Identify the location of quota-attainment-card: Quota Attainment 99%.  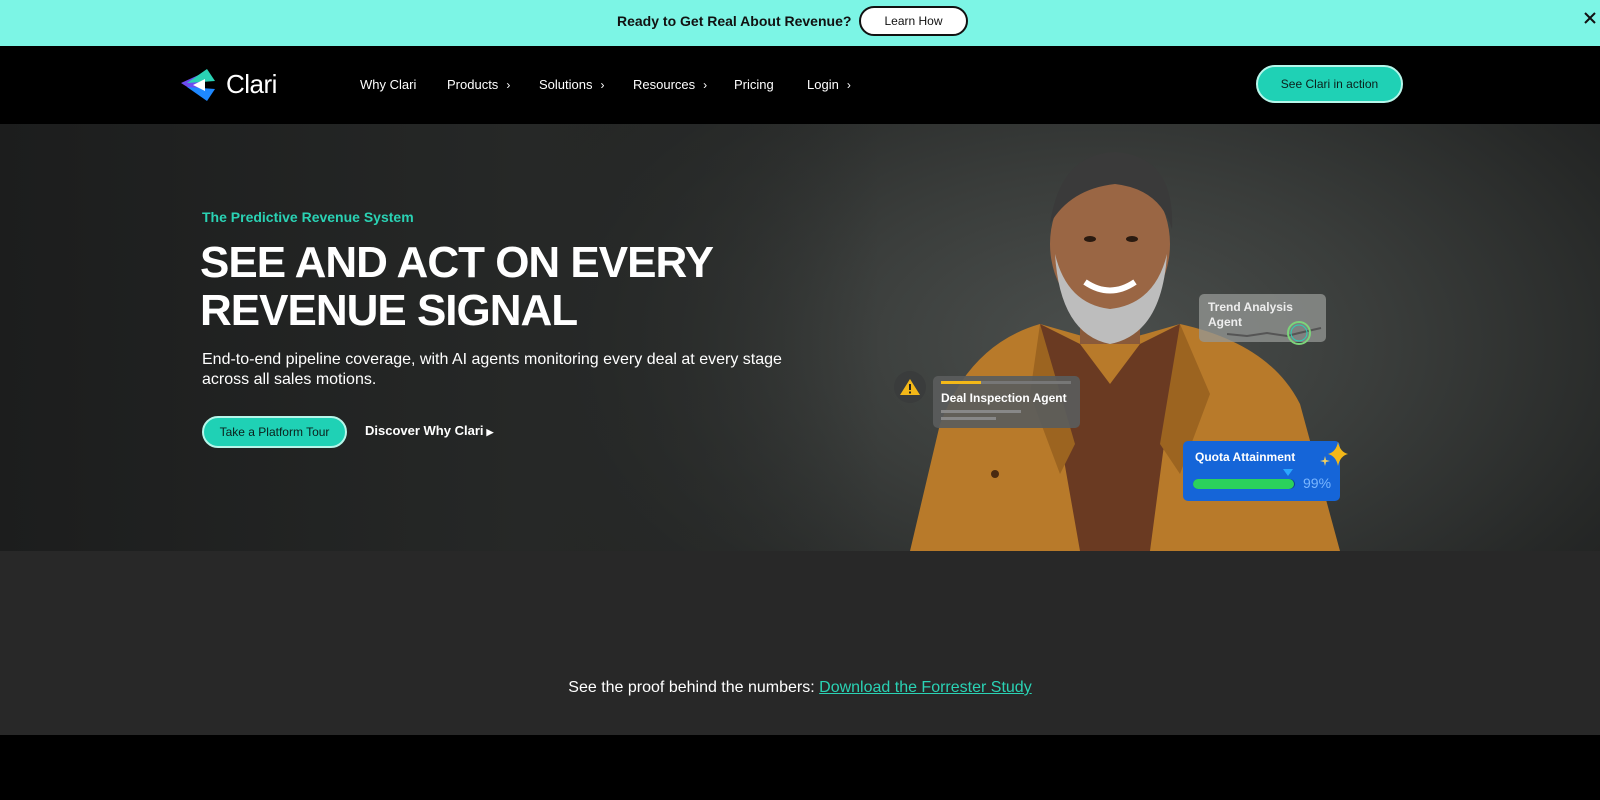
(1261, 471).